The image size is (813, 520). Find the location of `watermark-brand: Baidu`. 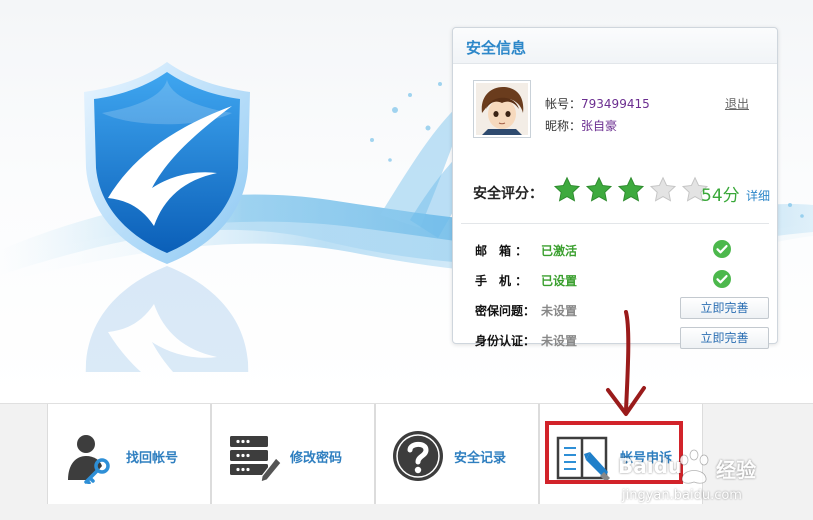

watermark-brand: Baidu is located at coordinates (650, 466).